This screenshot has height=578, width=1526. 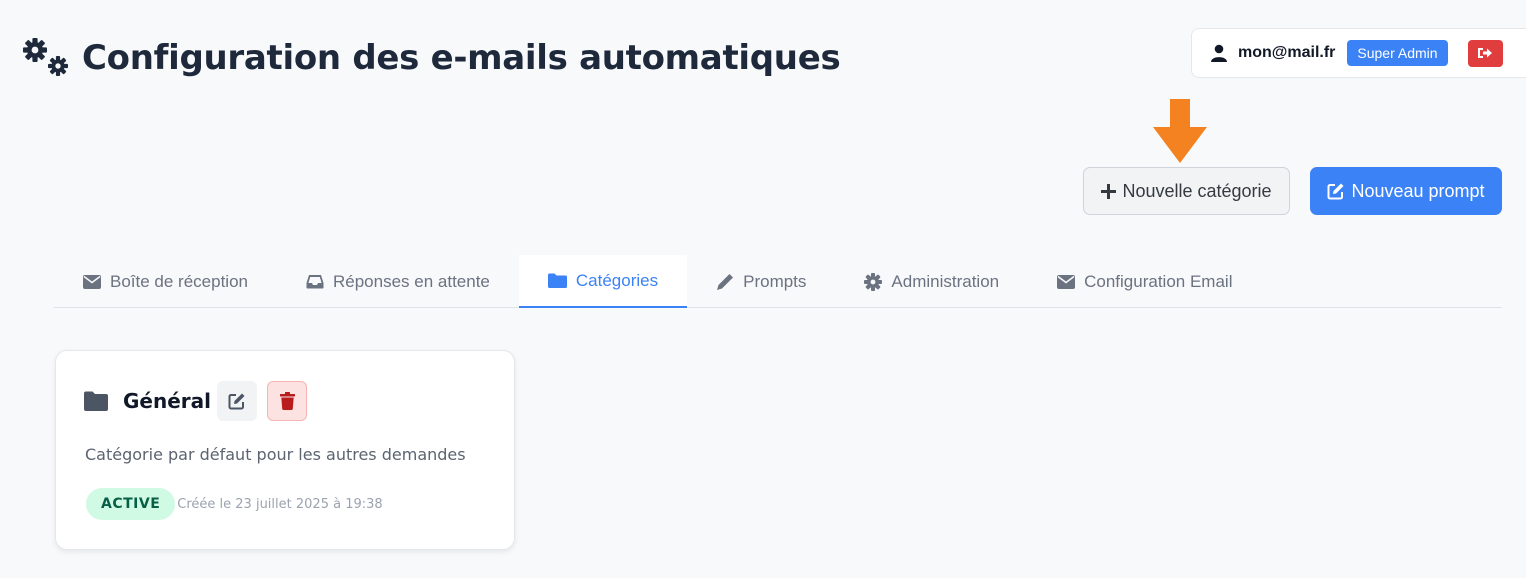 I want to click on plus-icon, so click(x=1109, y=191).